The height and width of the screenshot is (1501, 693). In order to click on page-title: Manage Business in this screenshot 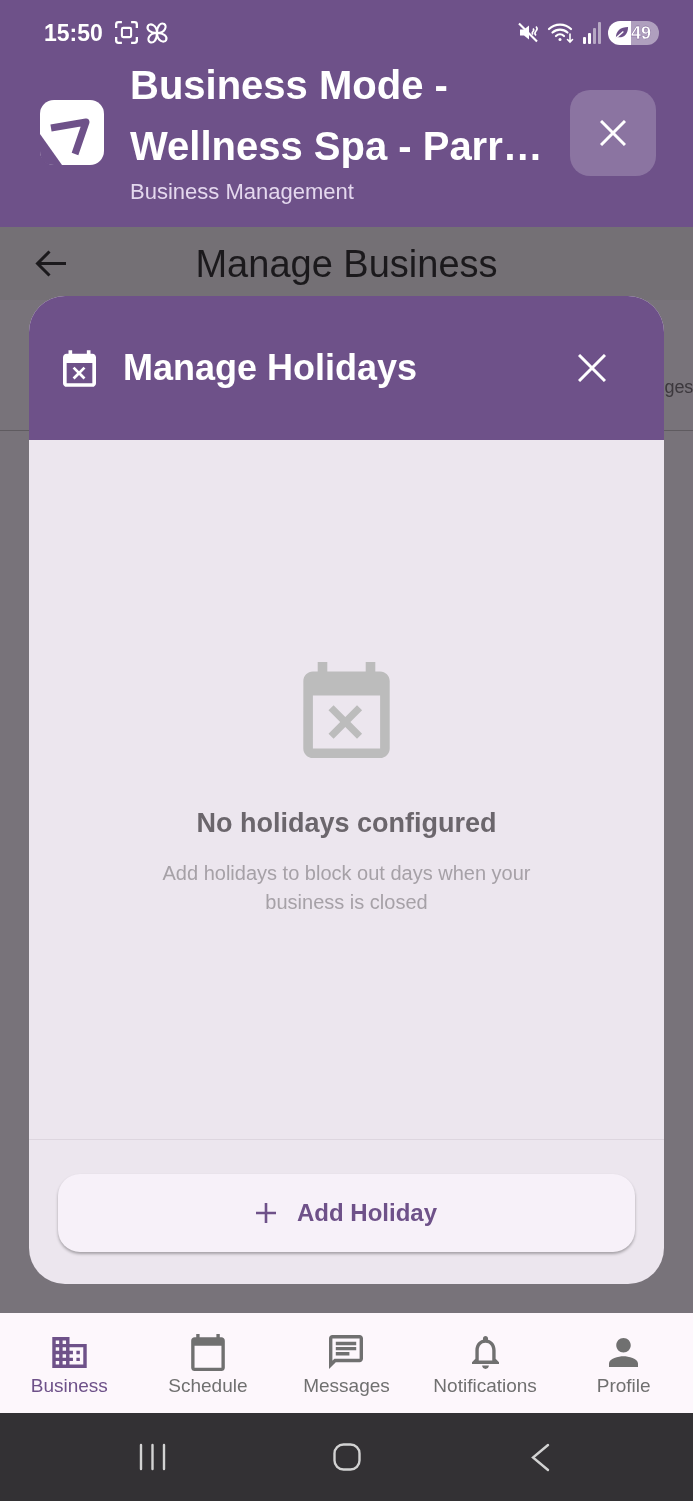, I will do `click(346, 263)`.